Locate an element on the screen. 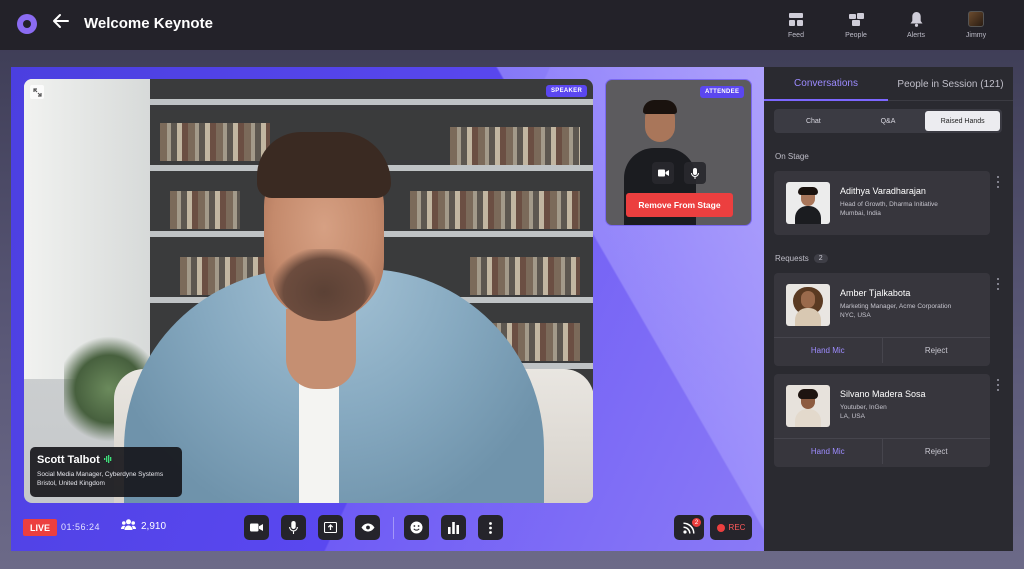  bell-icon is located at coordinates (916, 19).